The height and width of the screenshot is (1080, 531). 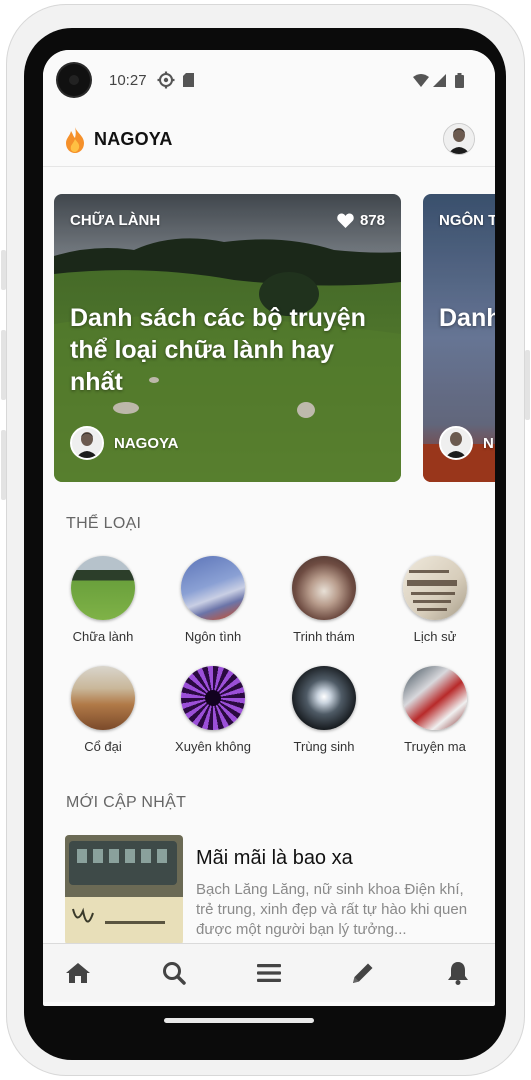 What do you see at coordinates (269, 80) in the screenshot?
I see `status-bar: 10:27` at bounding box center [269, 80].